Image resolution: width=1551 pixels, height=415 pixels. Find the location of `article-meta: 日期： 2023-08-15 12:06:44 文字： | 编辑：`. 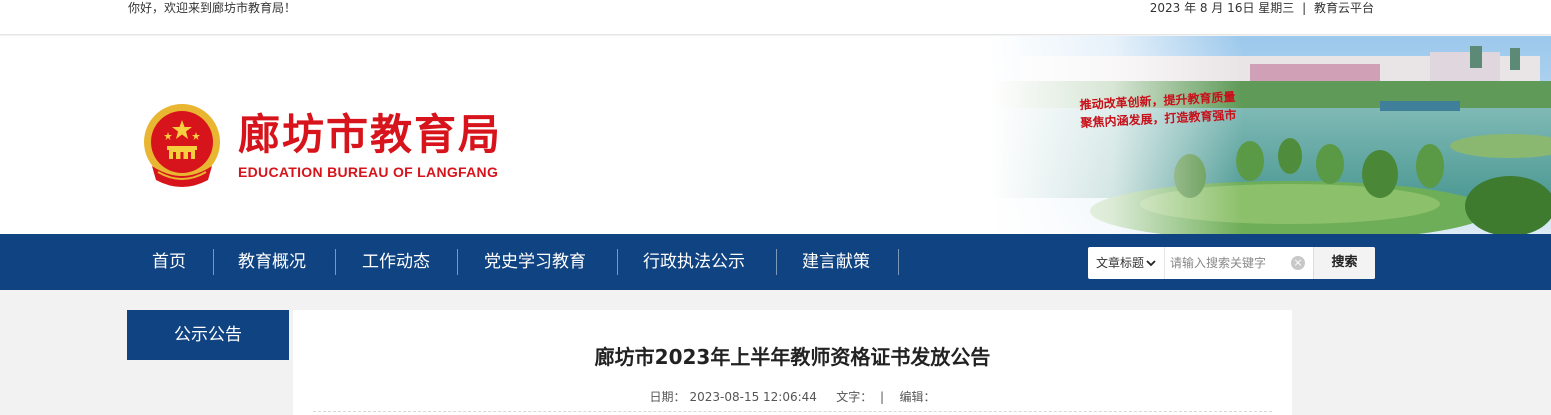

article-meta: 日期： 2023-08-15 12:06:44 文字： | 编辑： is located at coordinates (792, 397).